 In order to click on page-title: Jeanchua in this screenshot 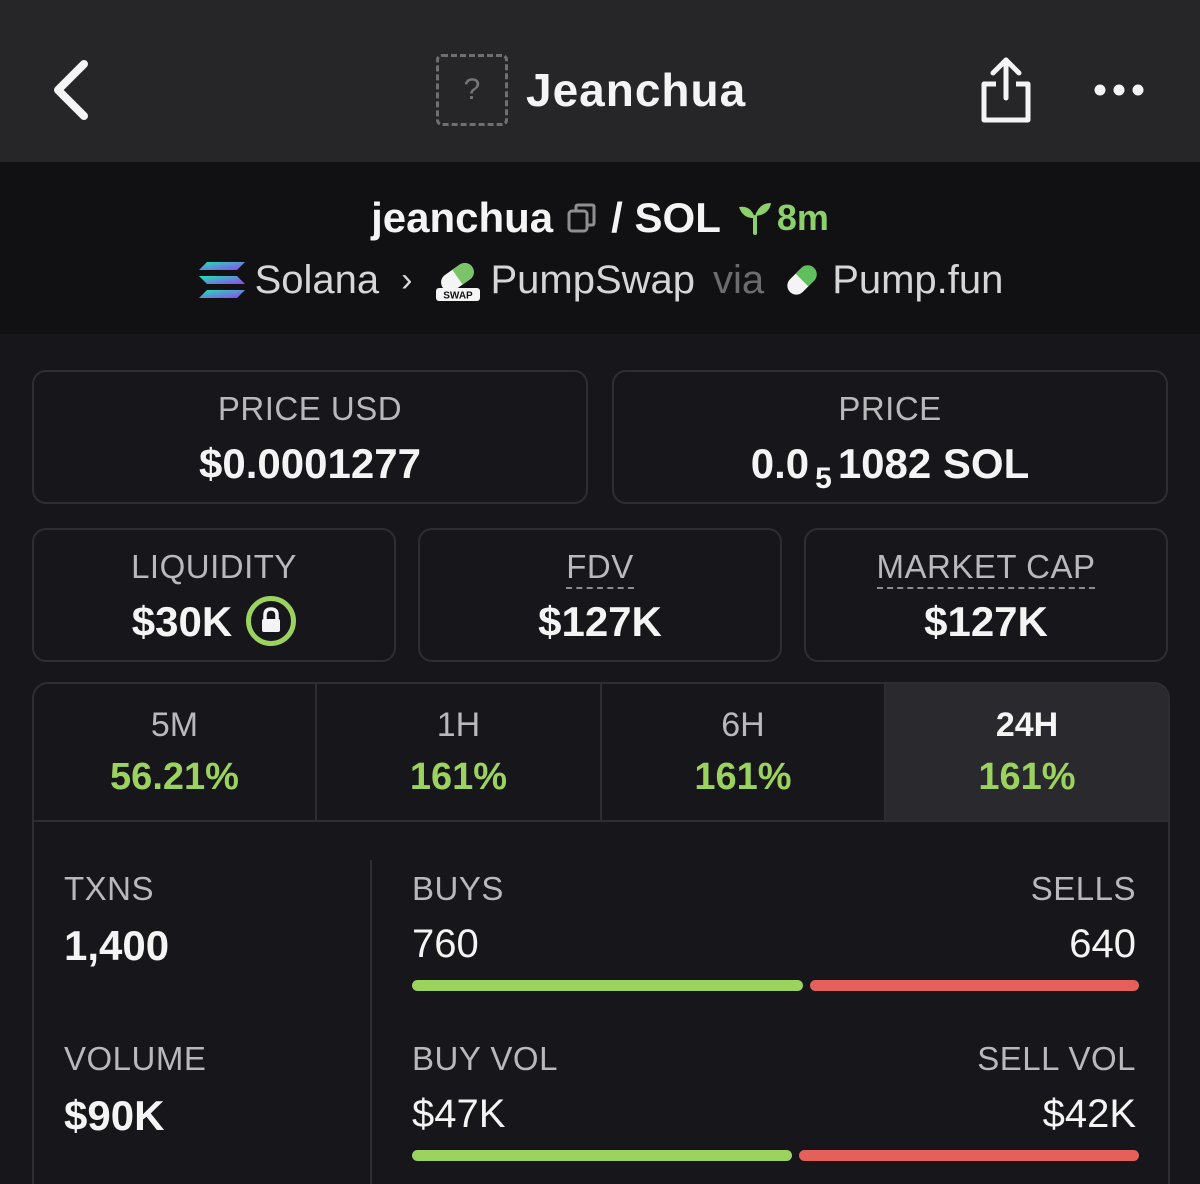, I will do `click(636, 90)`.